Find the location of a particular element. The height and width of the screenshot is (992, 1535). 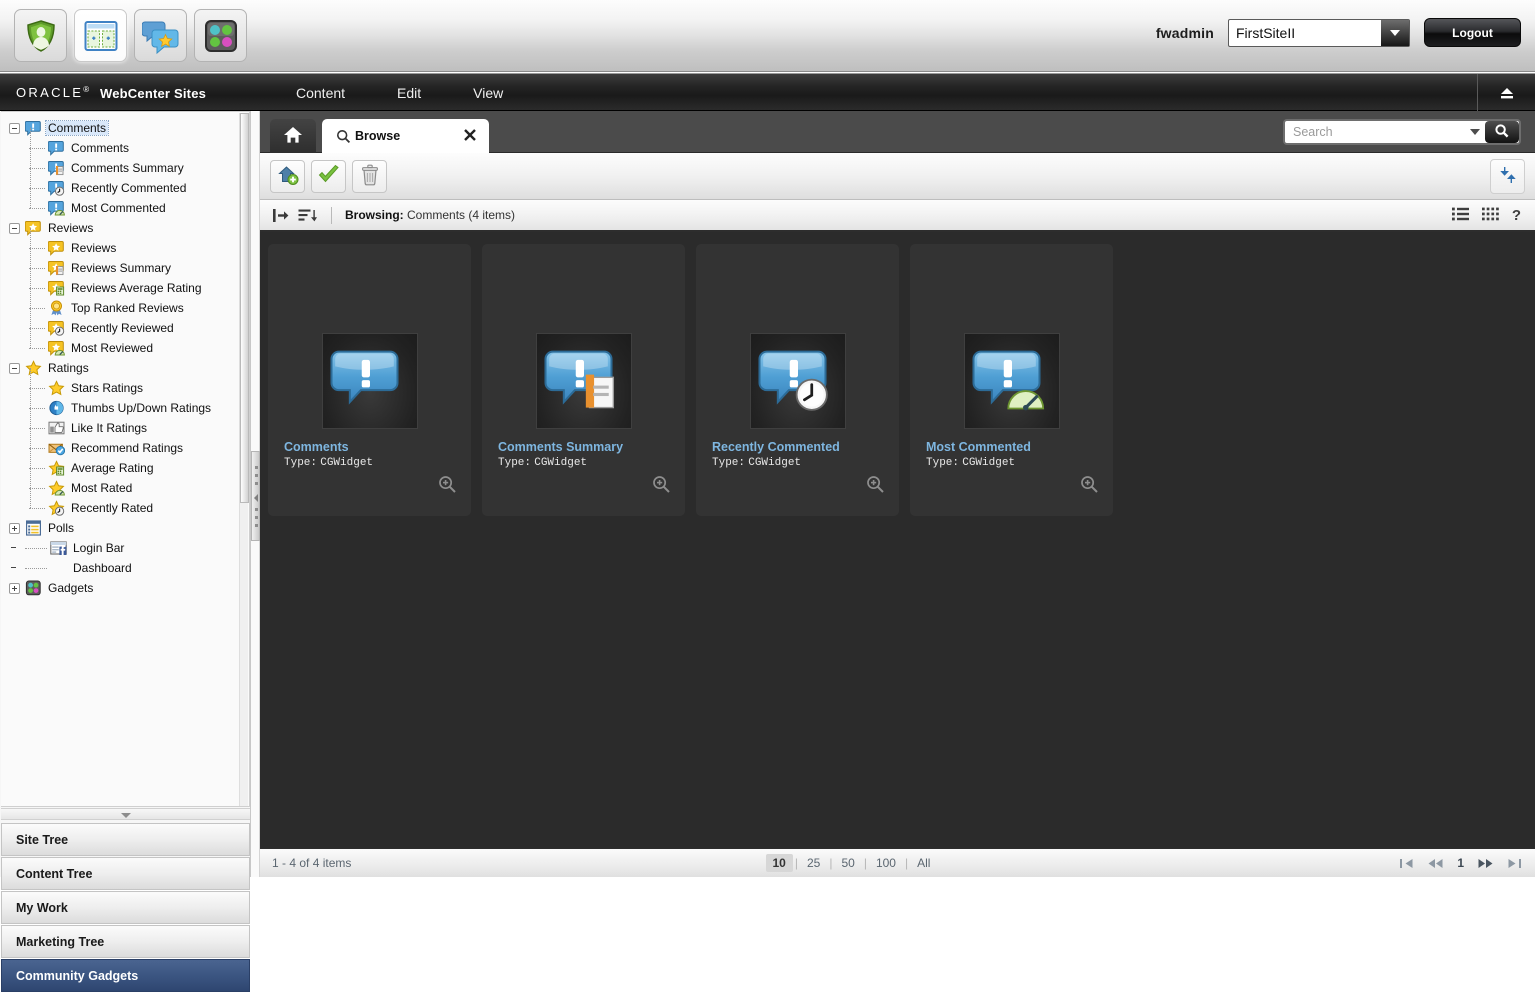

collapse-panel-icon is located at coordinates (280, 215).